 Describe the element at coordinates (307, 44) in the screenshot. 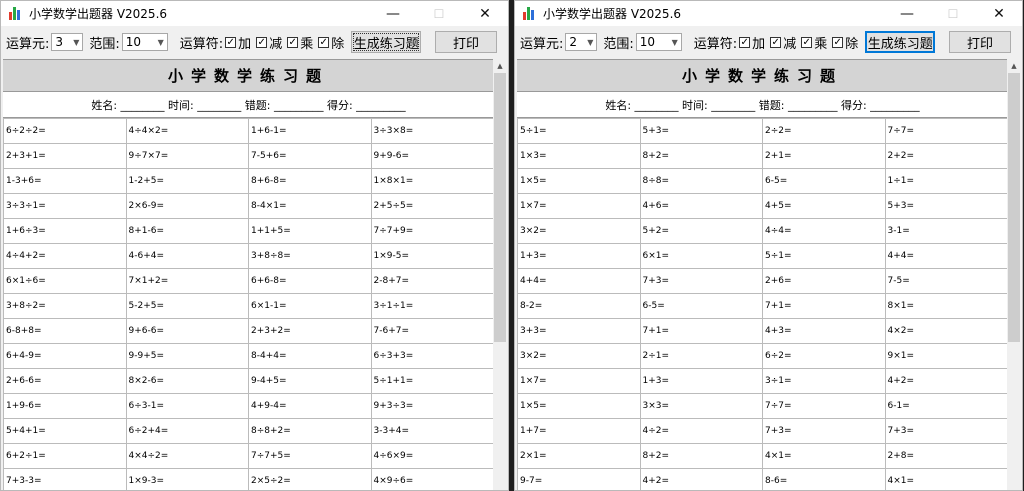

I see `multiply-label: 乘` at that location.